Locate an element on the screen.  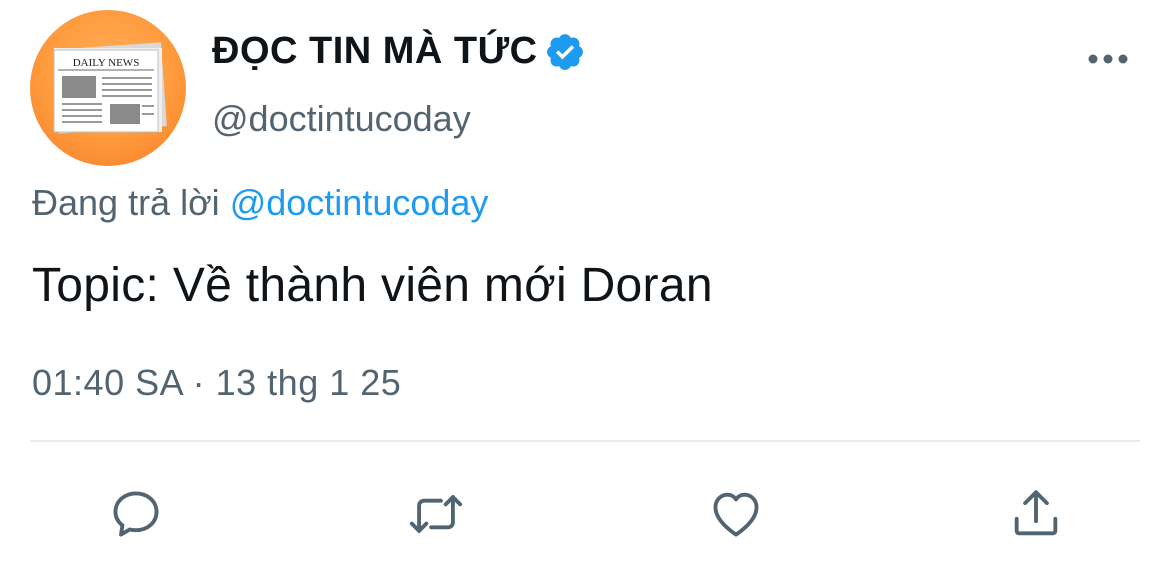
share-icon is located at coordinates (1036, 513).